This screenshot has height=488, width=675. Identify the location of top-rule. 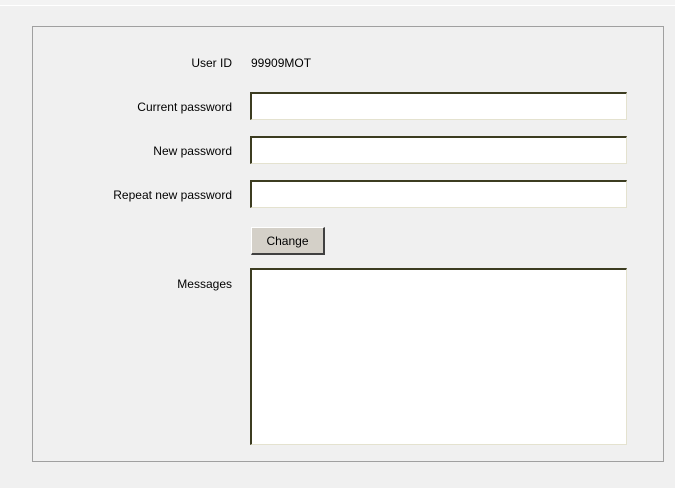
(337, 3).